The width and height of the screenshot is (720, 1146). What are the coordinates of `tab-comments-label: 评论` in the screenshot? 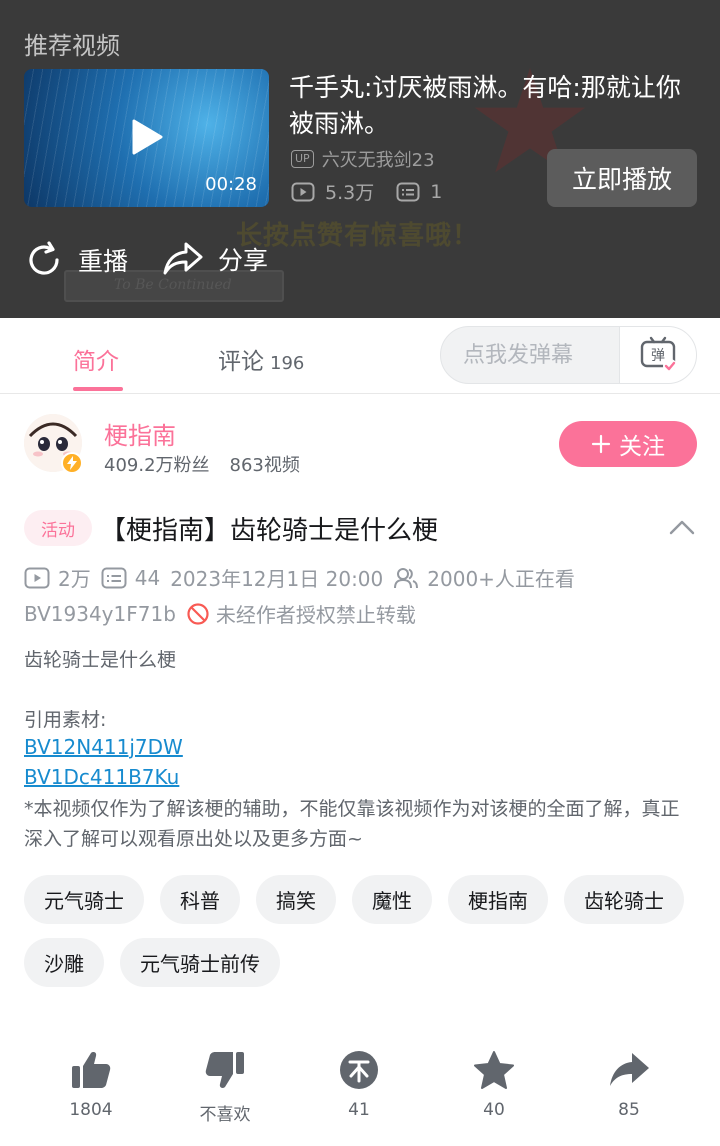 It's located at (241, 362).